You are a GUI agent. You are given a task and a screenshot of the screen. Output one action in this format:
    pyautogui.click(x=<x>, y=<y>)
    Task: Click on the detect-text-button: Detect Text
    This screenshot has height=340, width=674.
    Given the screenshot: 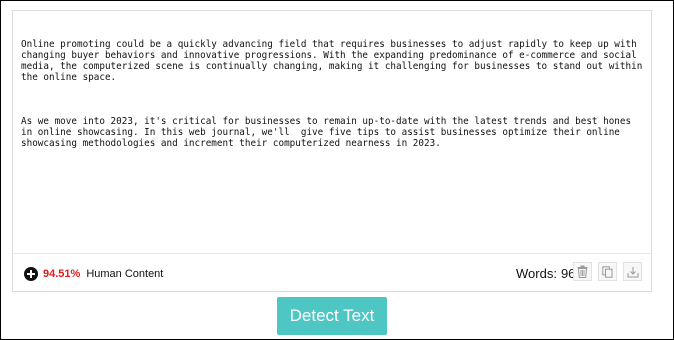 What is the action you would take?
    pyautogui.click(x=332, y=316)
    